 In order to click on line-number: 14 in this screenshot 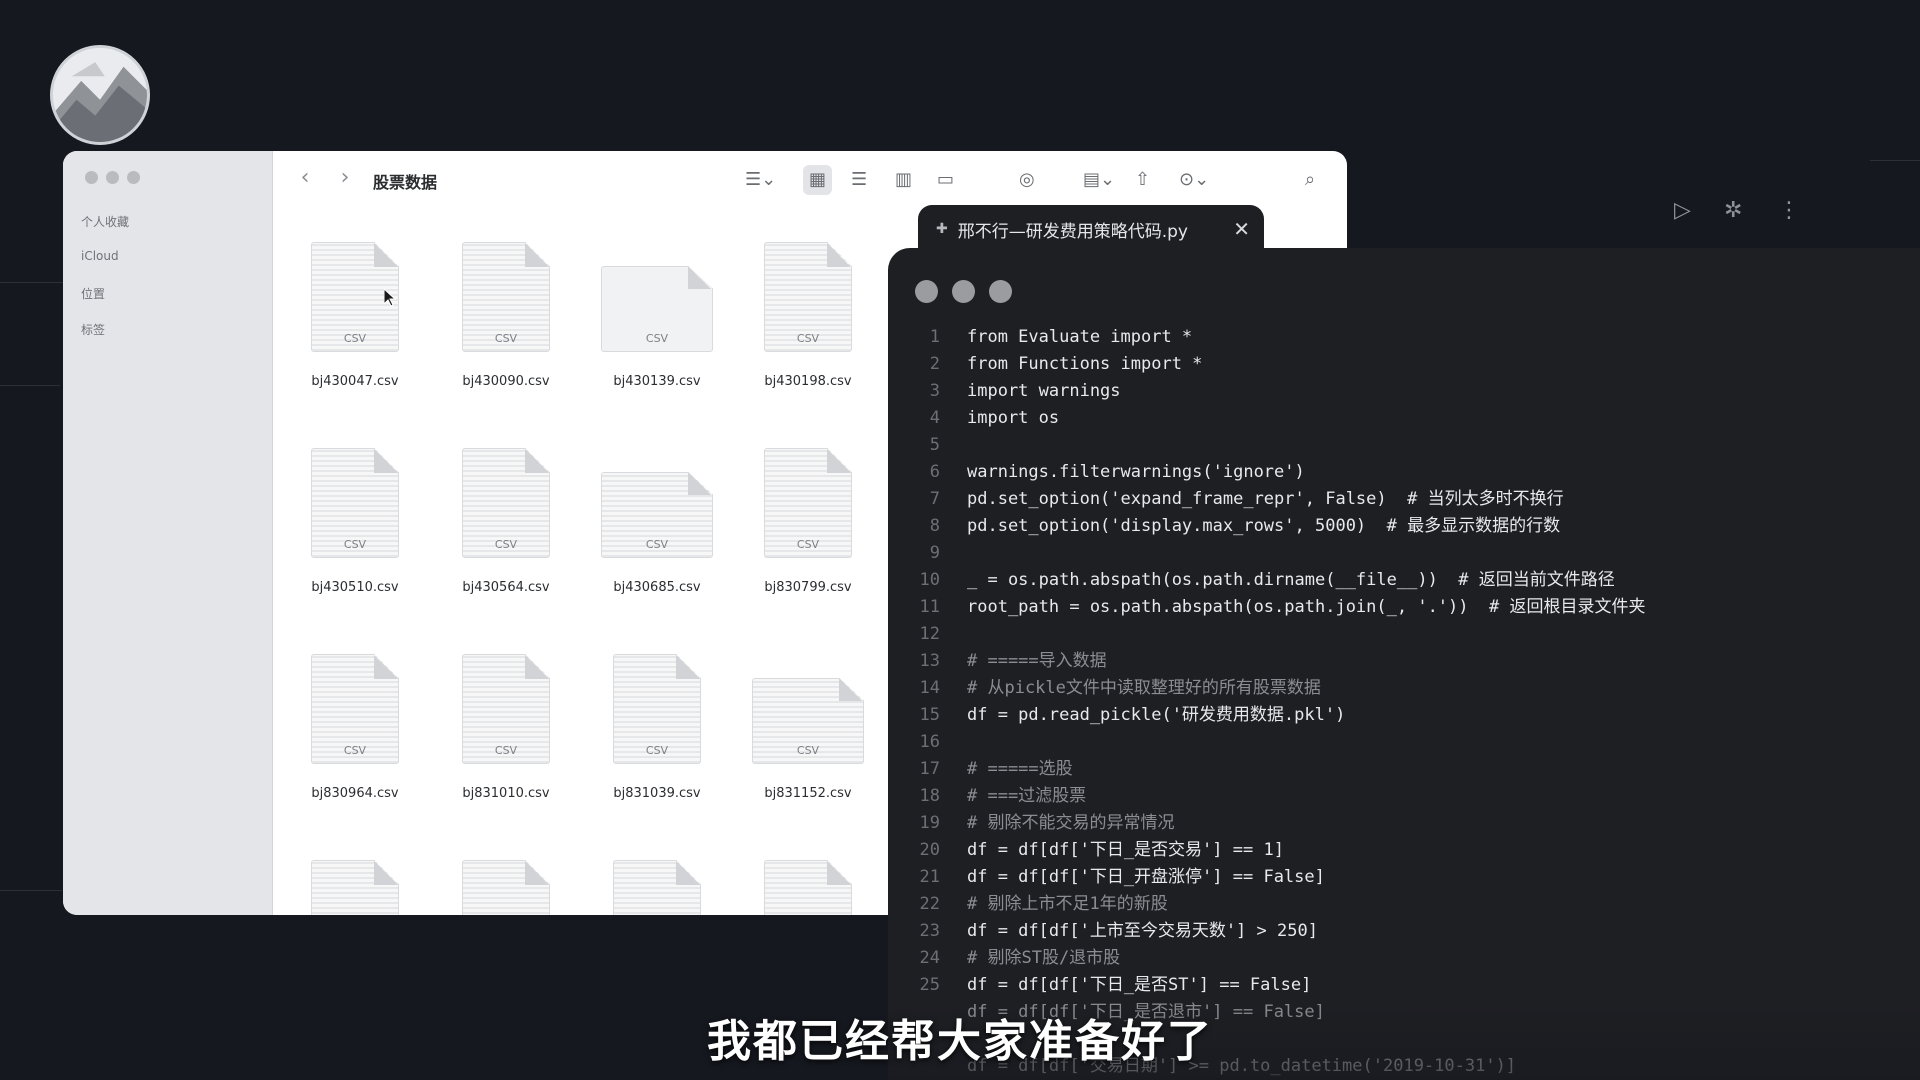, I will do `click(929, 688)`.